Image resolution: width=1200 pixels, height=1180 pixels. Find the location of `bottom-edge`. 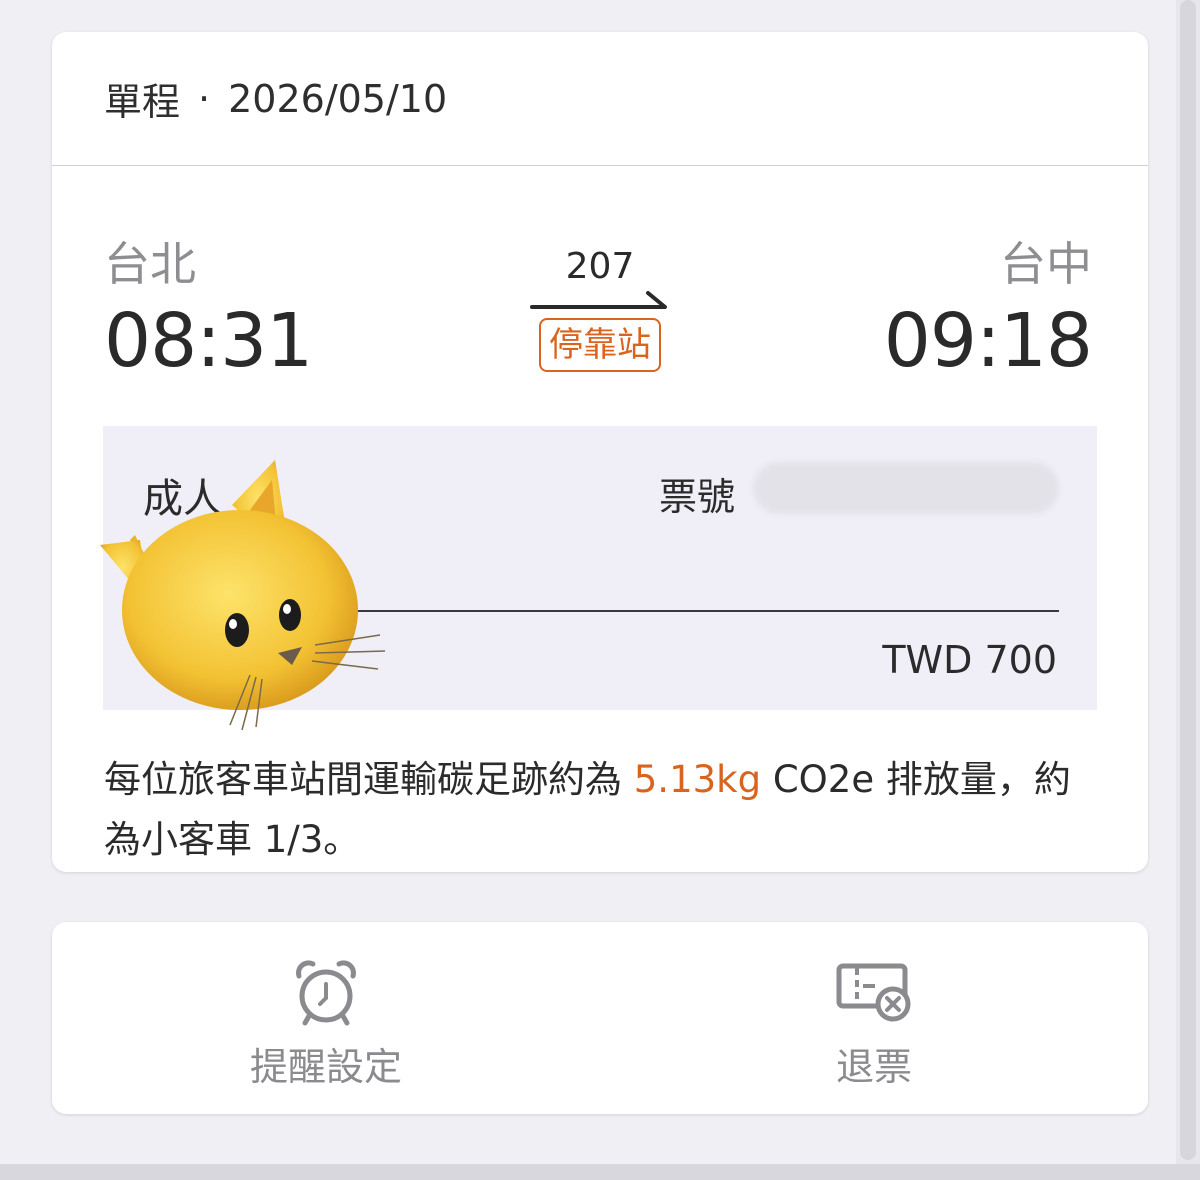

bottom-edge is located at coordinates (600, 1172).